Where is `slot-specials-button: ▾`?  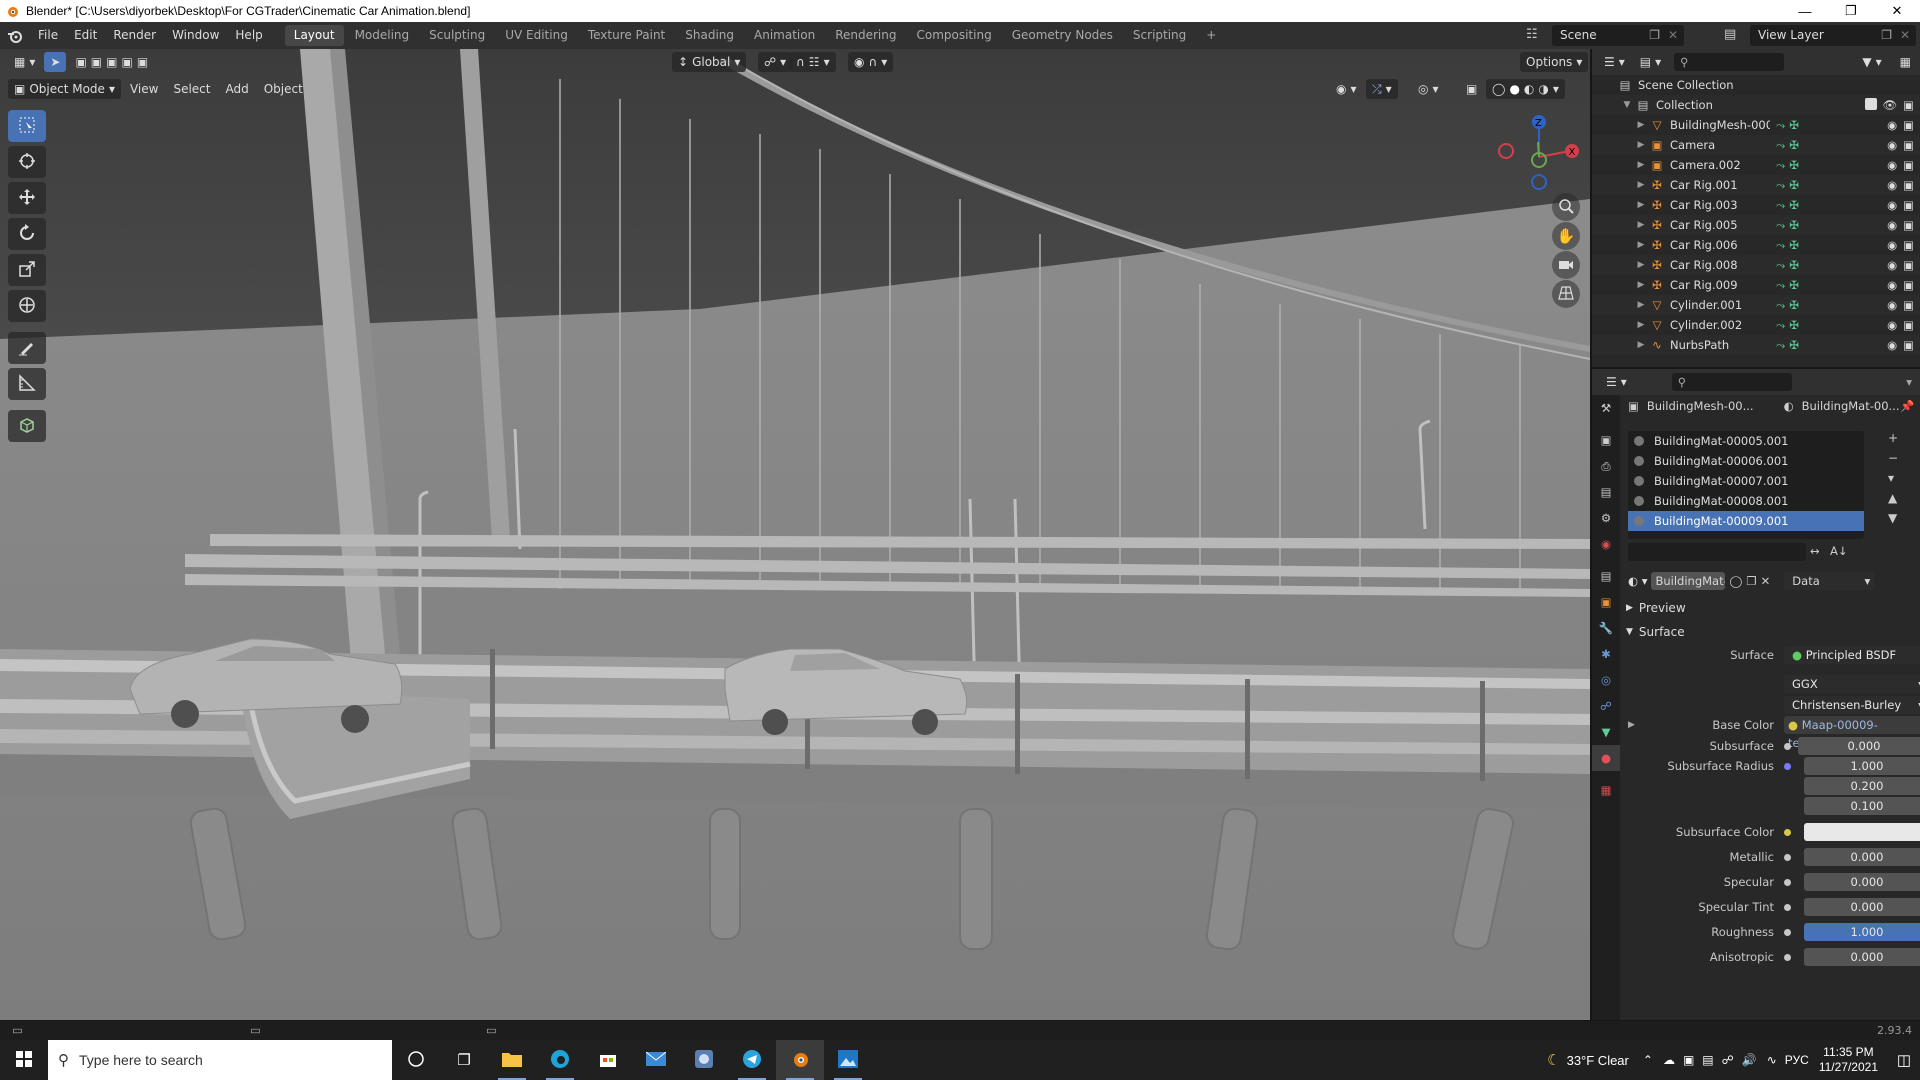
slot-specials-button: ▾ is located at coordinates (1893, 478).